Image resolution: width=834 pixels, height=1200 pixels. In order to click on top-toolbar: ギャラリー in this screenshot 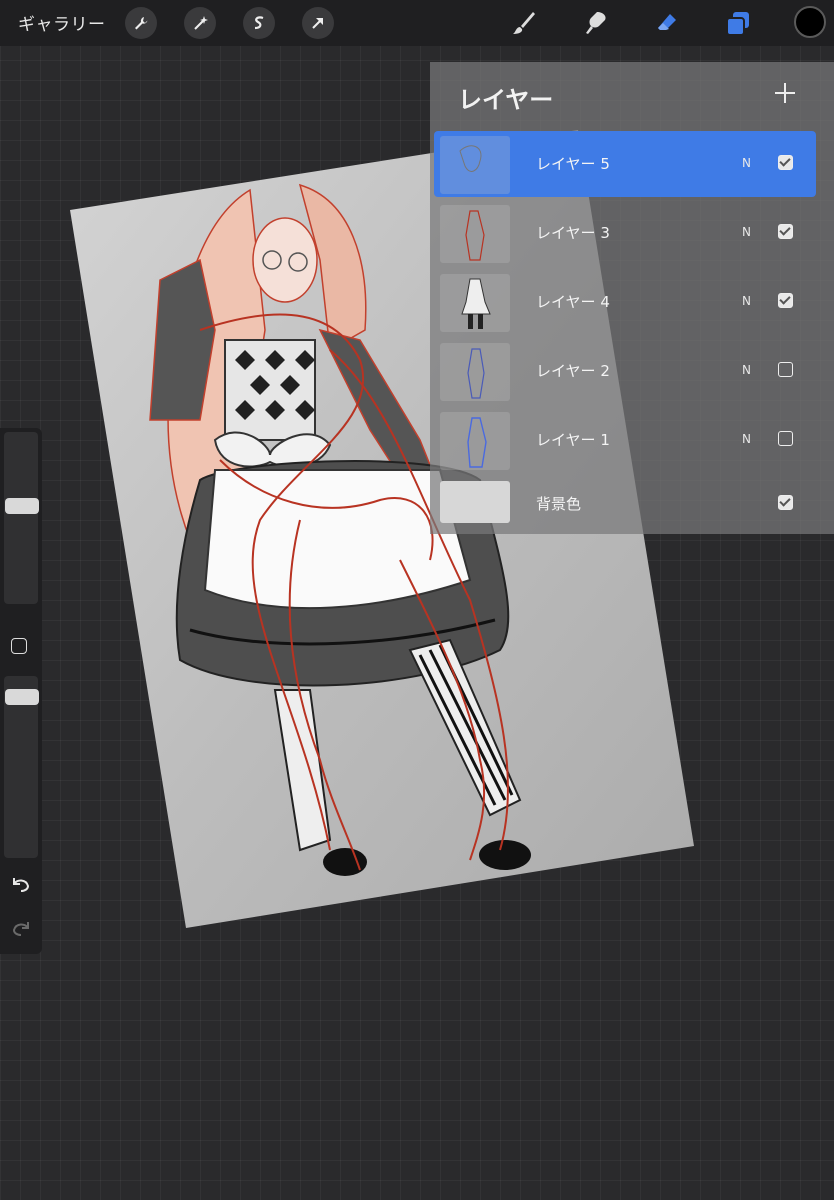, I will do `click(417, 23)`.